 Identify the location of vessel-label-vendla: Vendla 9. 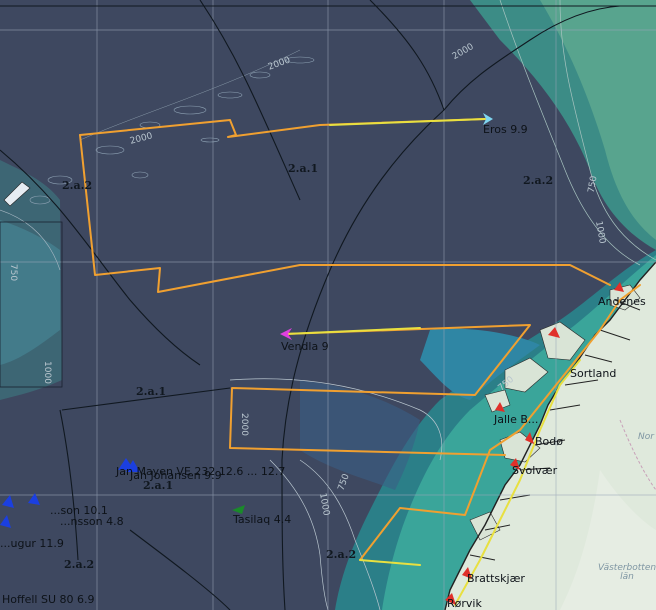
(305, 346).